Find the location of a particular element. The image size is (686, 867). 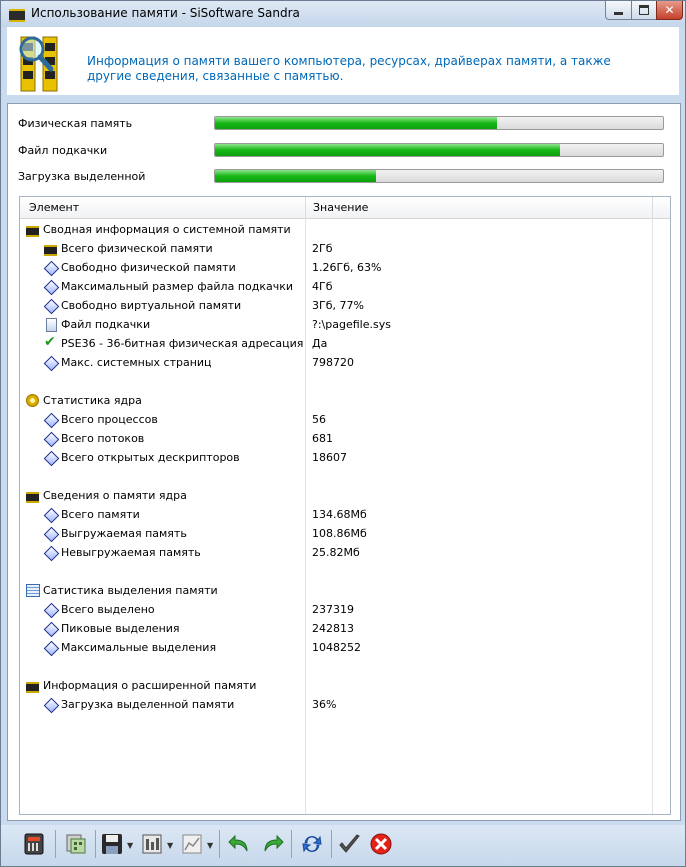

cancel-icon is located at coordinates (381, 844).